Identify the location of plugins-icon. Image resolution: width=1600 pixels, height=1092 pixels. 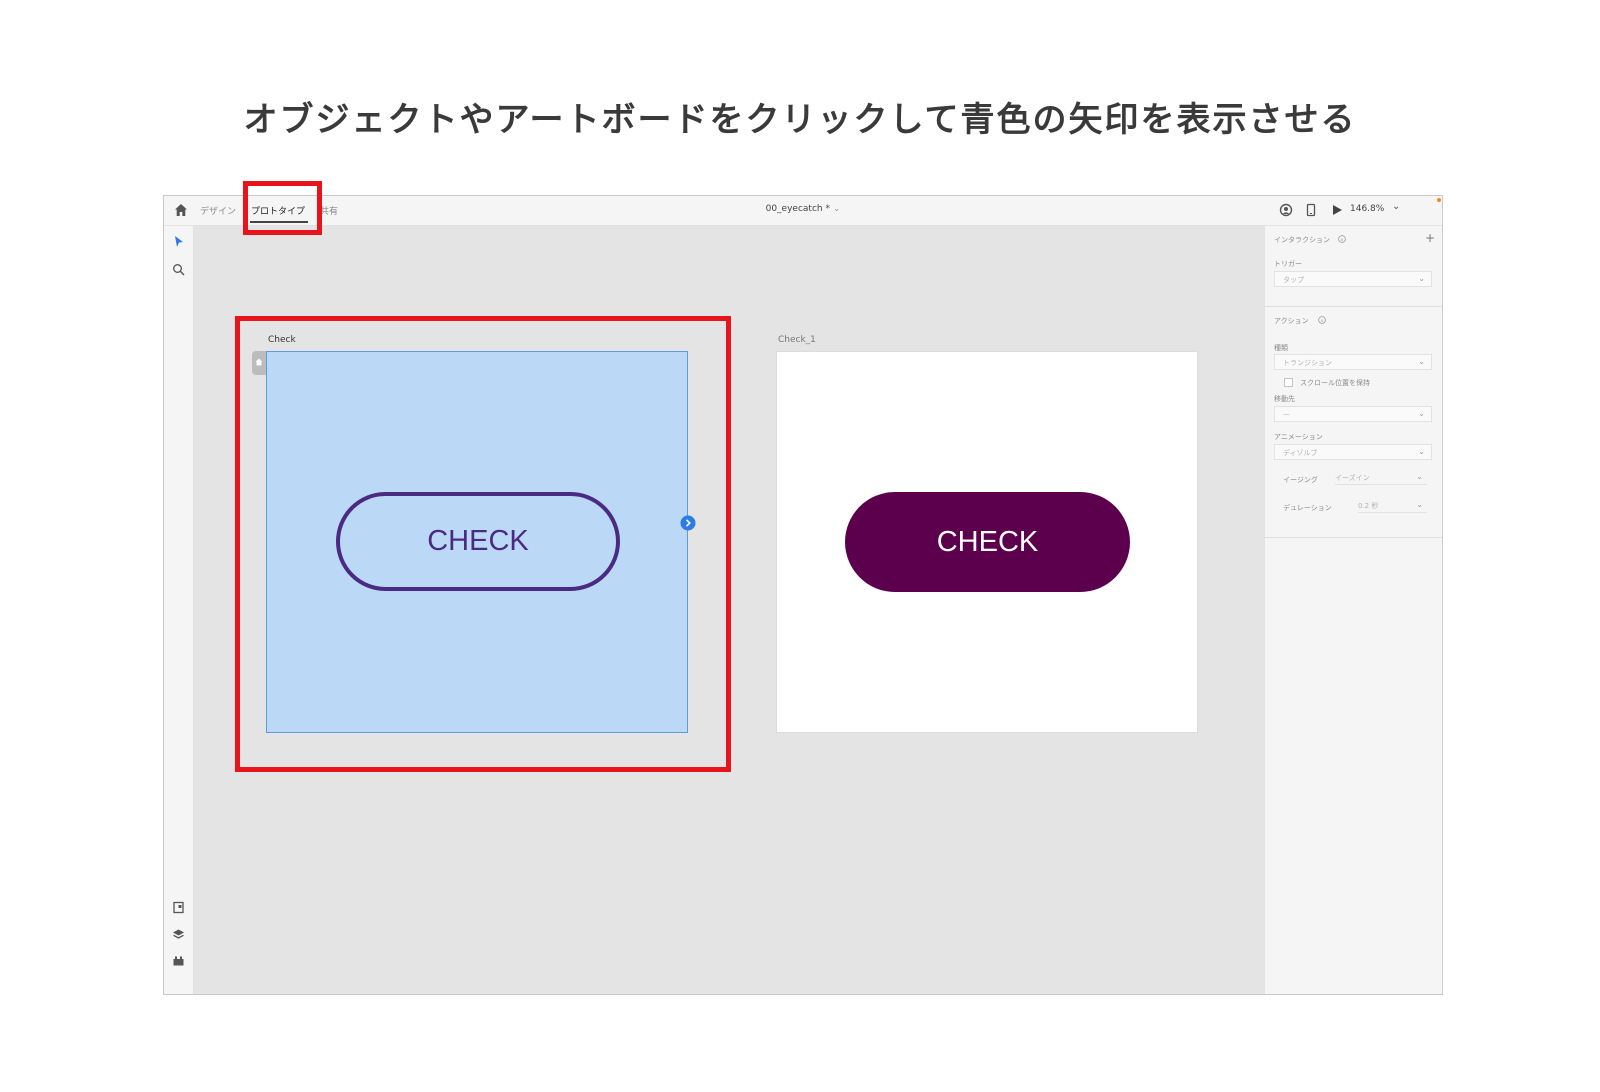
(178, 960).